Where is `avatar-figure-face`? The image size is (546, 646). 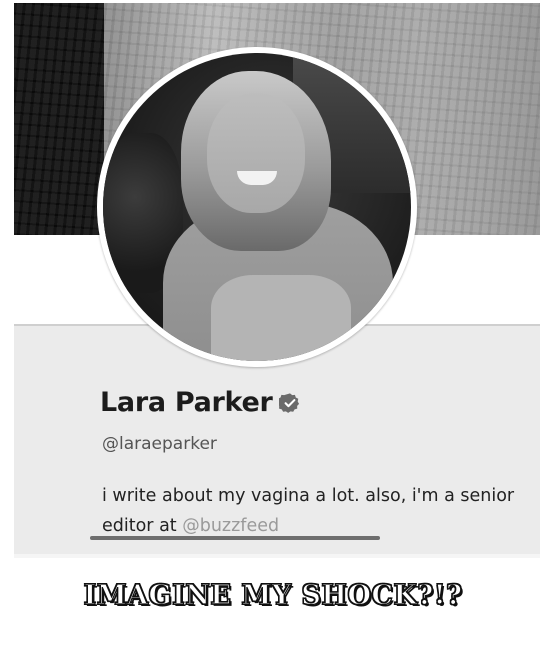
avatar-figure-face is located at coordinates (256, 153).